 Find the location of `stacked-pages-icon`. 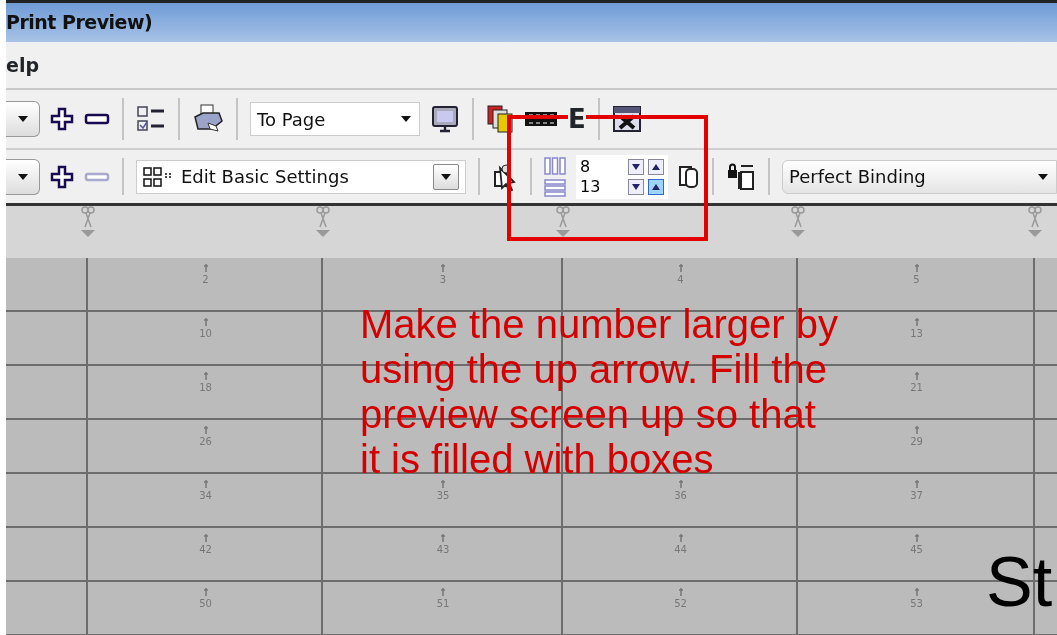

stacked-pages-icon is located at coordinates (500, 119).